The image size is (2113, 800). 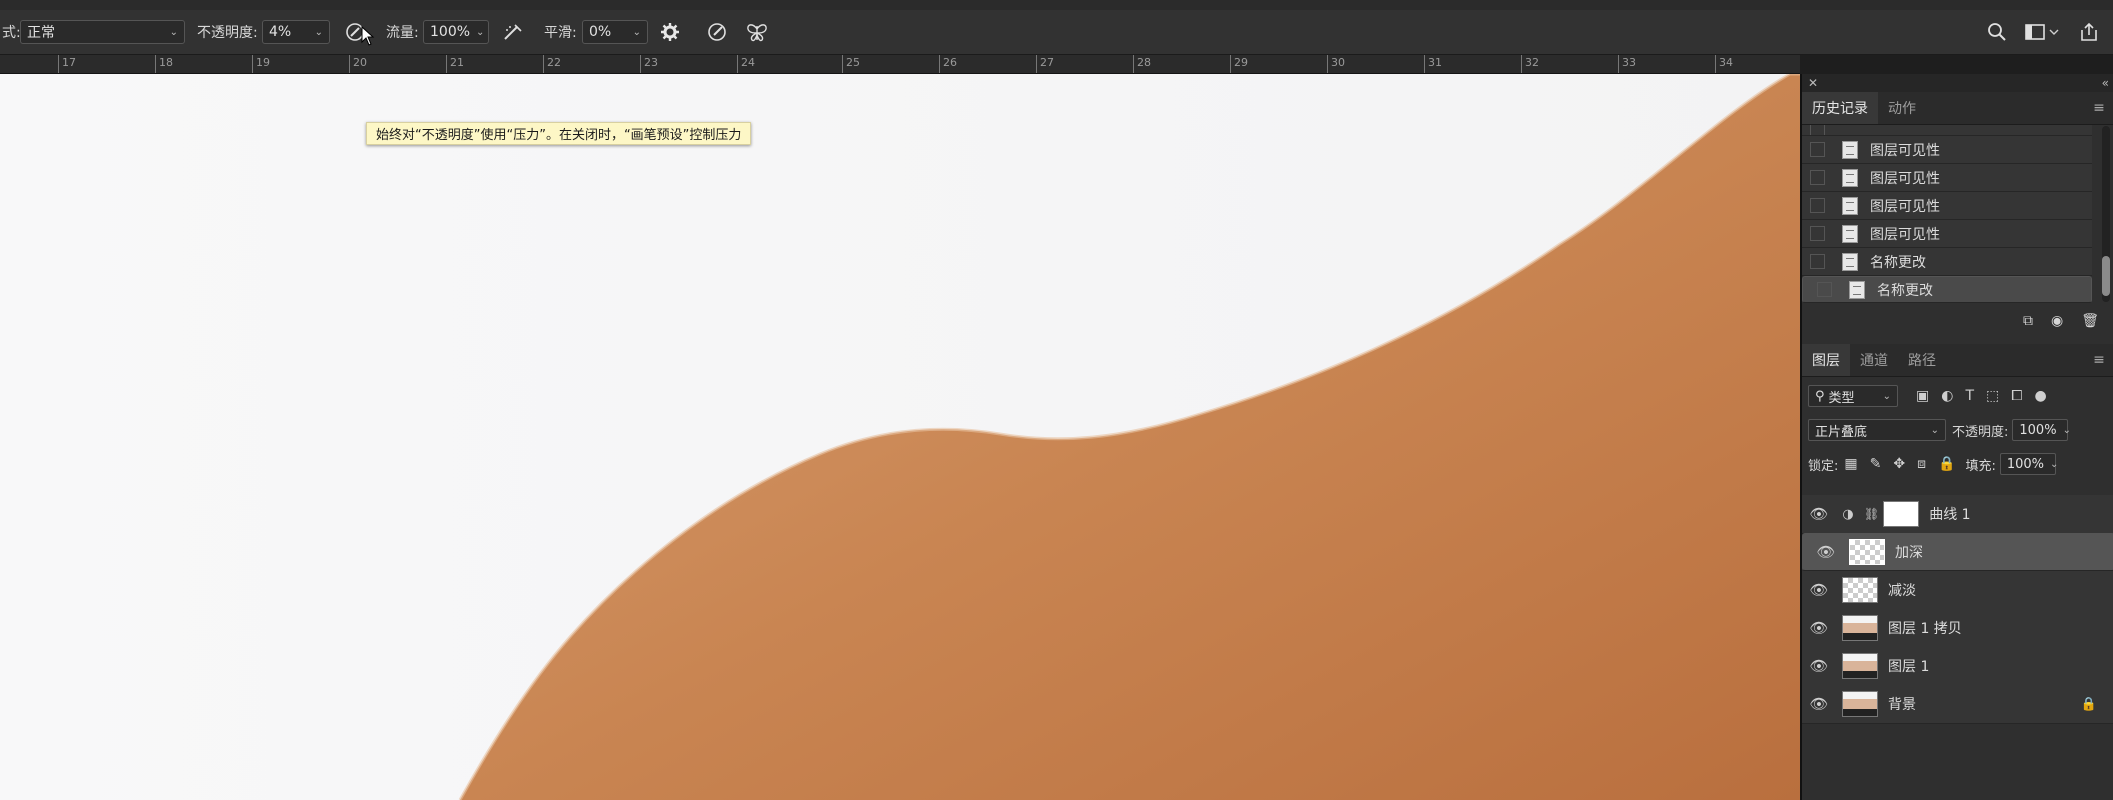 I want to click on layer-row: 👁 背景 🔒, so click(x=1957, y=704).